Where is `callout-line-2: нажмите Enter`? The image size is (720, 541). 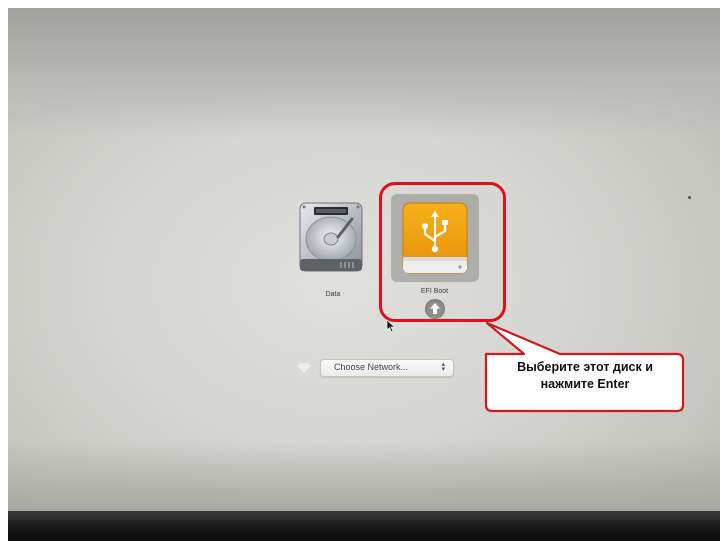 callout-line-2: нажмите Enter is located at coordinates (585, 384).